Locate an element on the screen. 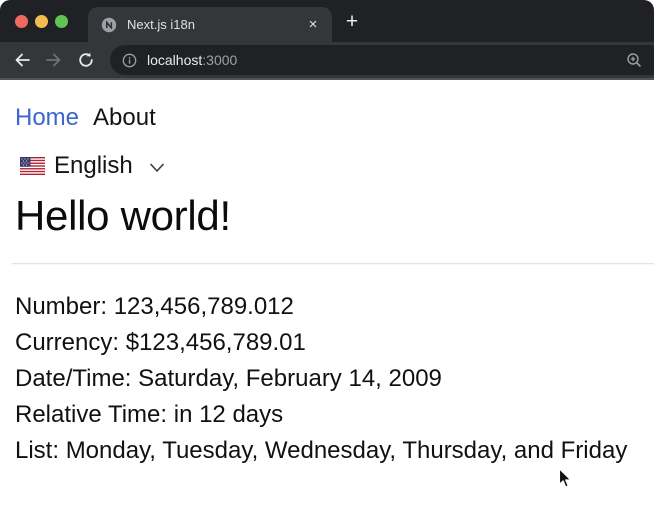 Image resolution: width=654 pixels, height=532 pixels. url-host: localhost is located at coordinates (175, 60).